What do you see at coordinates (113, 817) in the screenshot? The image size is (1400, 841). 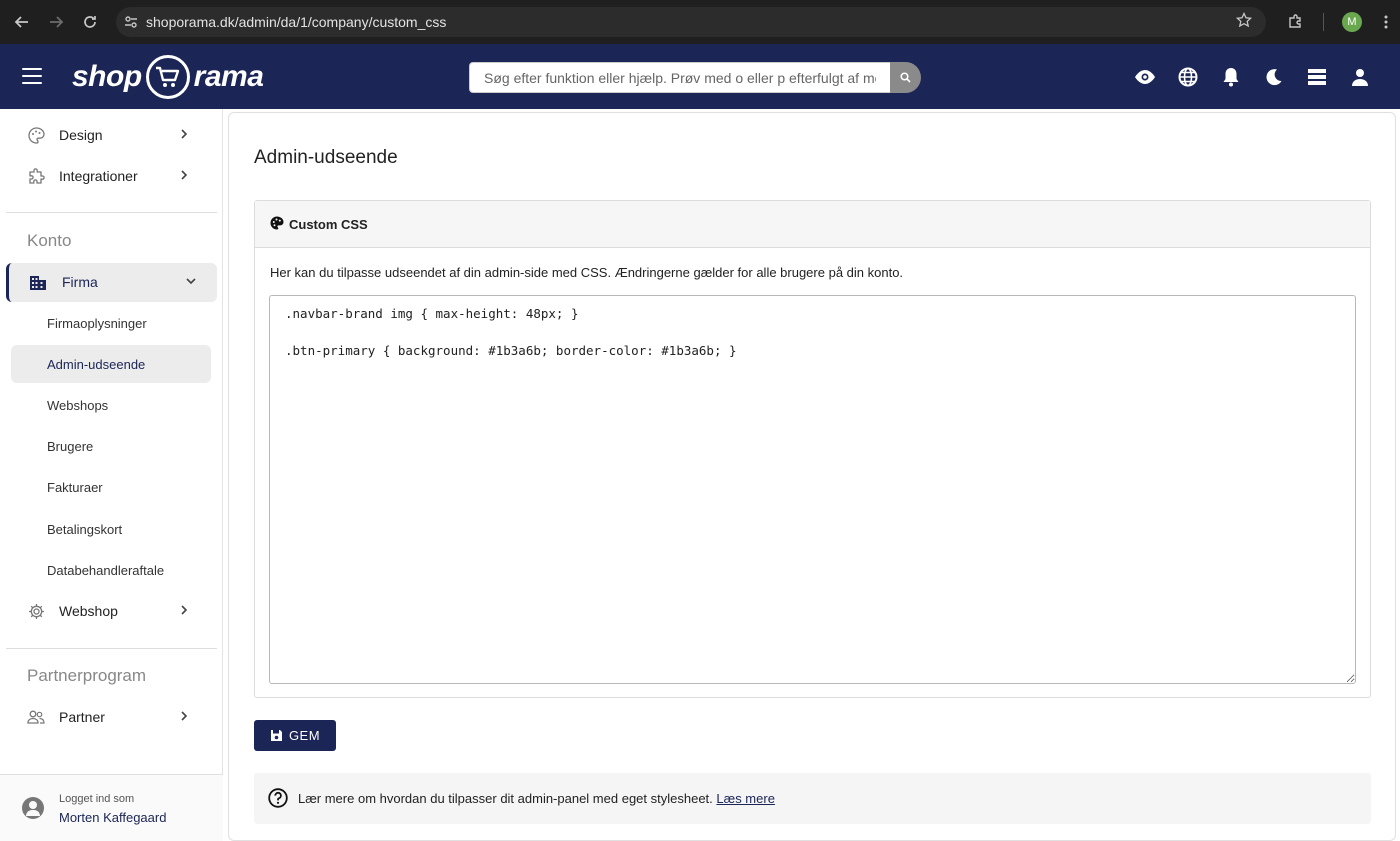 I see `user-name: Morten Kaffegaard` at bounding box center [113, 817].